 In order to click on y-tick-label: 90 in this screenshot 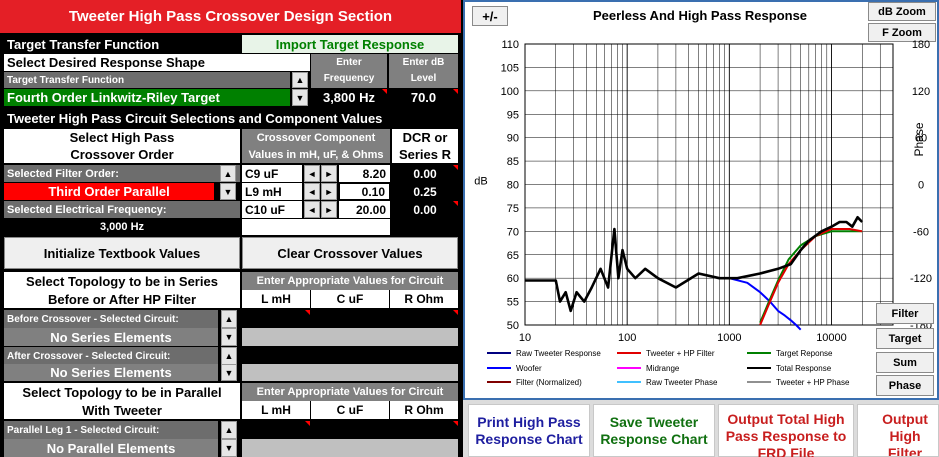, I will do `click(513, 139)`.